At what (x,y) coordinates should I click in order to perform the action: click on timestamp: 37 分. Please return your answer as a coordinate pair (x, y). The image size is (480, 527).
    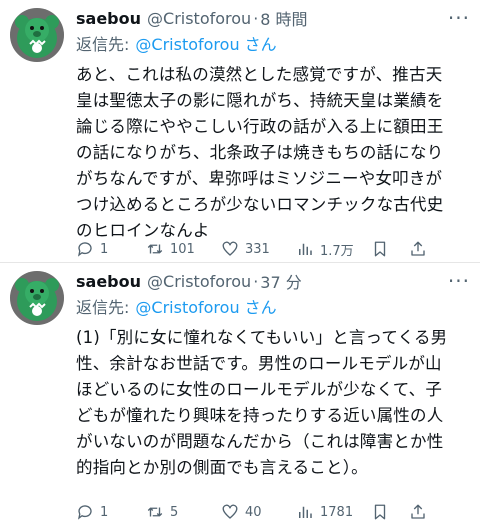
    Looking at the image, I should click on (280, 281).